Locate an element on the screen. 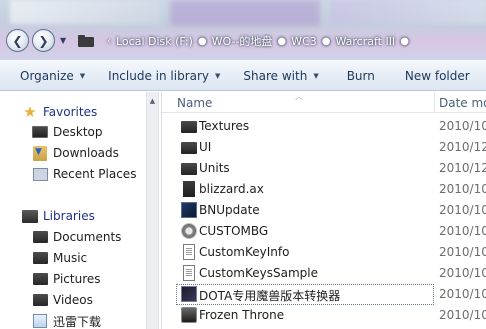  nav-item-label: Desktop is located at coordinates (78, 132).